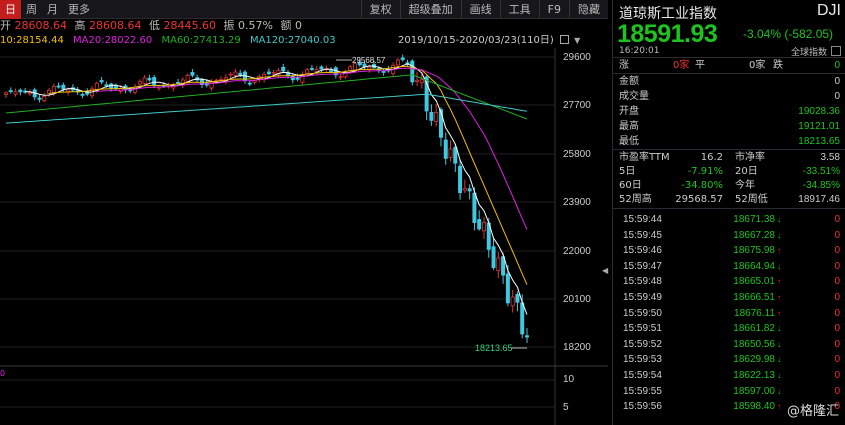 This screenshot has width=845, height=425. I want to click on tick-price: 18675.98 ↑, so click(743, 251).